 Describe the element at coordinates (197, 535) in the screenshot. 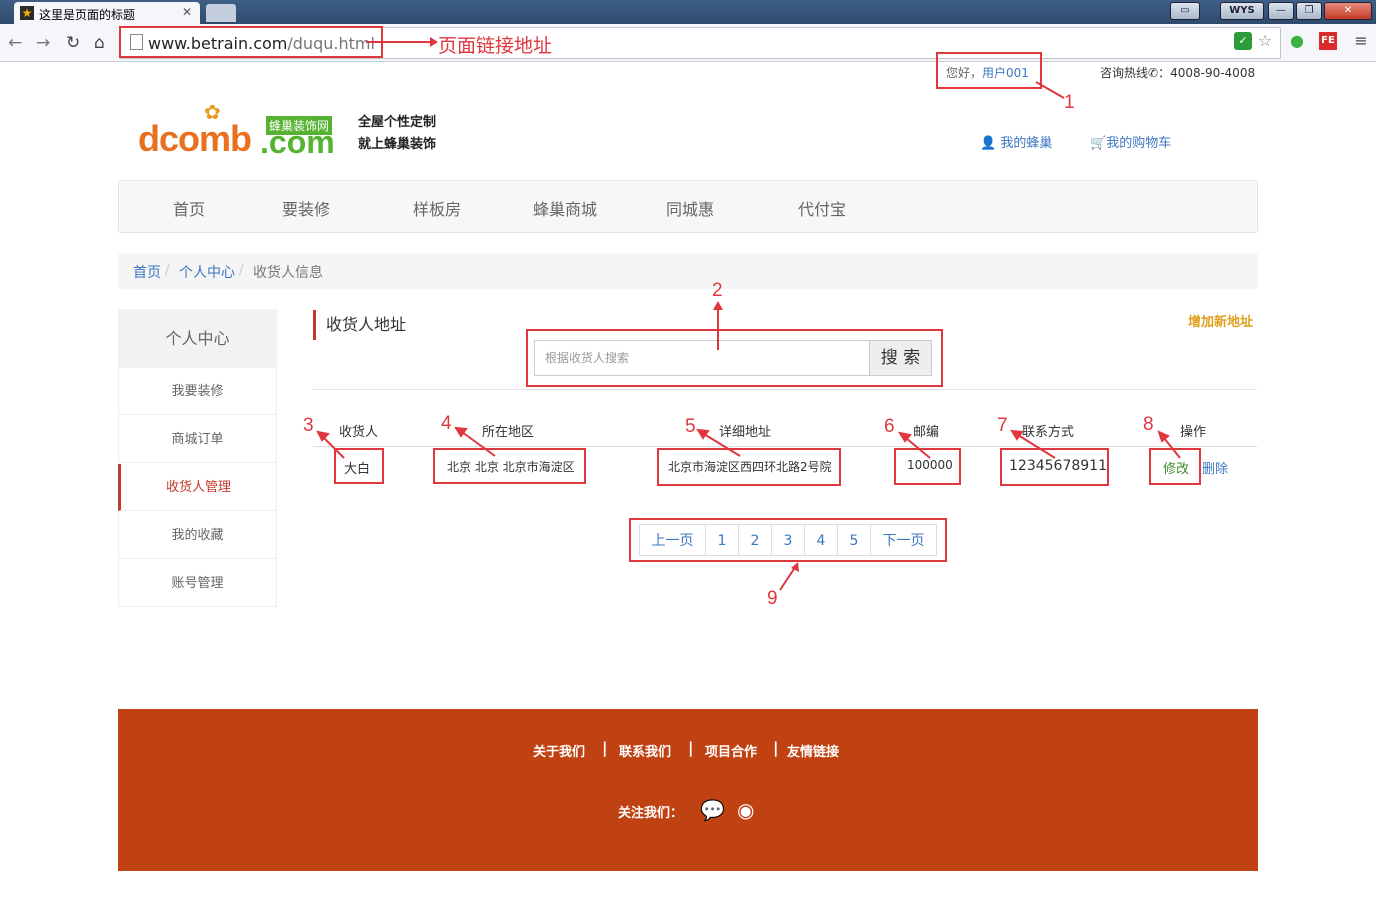

I see `sidebar-item-favorites: 我的收藏` at that location.